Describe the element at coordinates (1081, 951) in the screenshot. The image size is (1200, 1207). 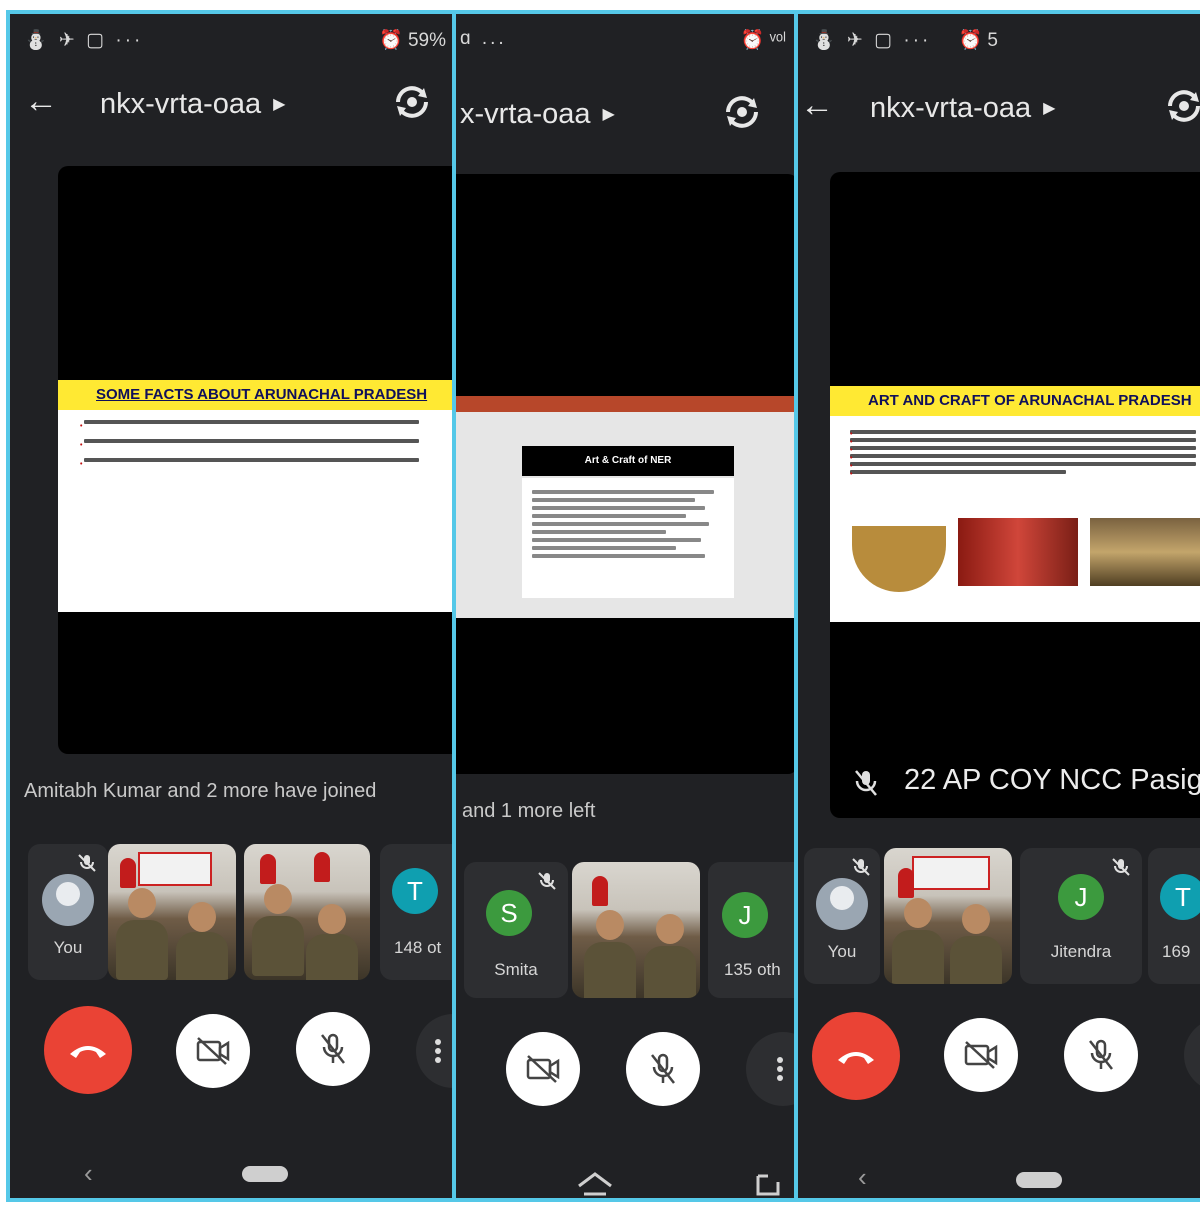
I see `participant-name: Jitendra` at that location.